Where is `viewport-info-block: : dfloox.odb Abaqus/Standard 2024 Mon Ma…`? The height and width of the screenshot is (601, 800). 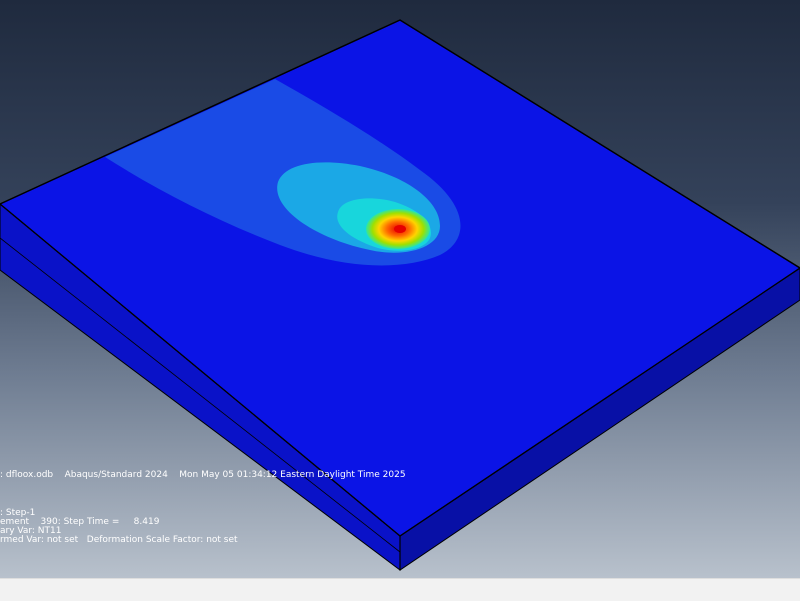
viewport-info-block: : dfloox.odb Abaqus/Standard 2024 Mon Ma… is located at coordinates (400, 511).